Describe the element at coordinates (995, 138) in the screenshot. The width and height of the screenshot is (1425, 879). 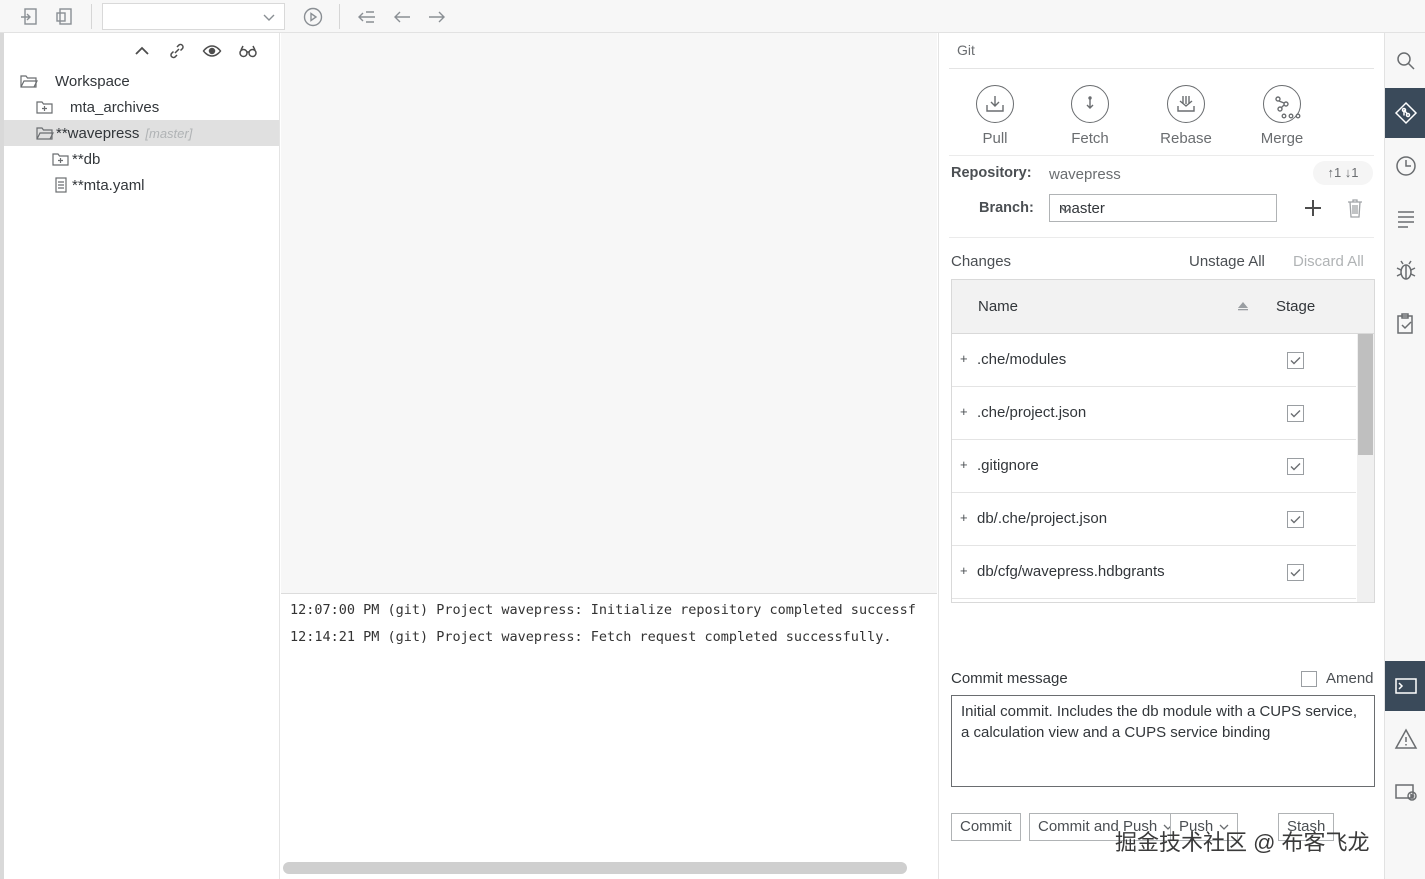
I see `pull-label: Pull` at that location.